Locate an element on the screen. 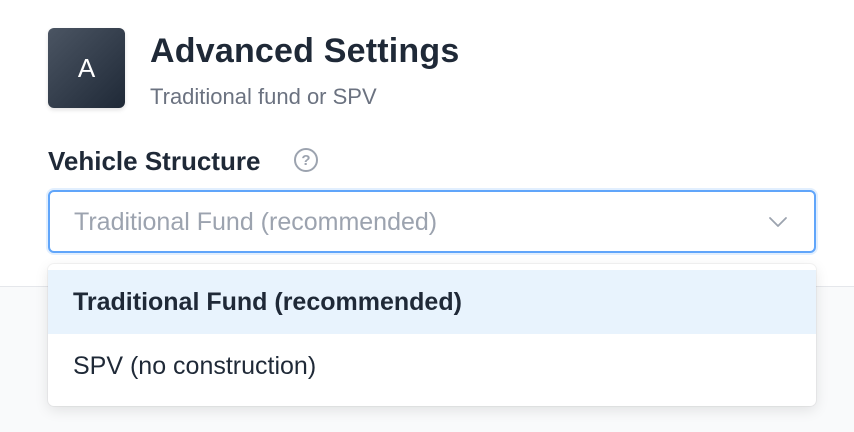  avatar-letter: A is located at coordinates (86, 67).